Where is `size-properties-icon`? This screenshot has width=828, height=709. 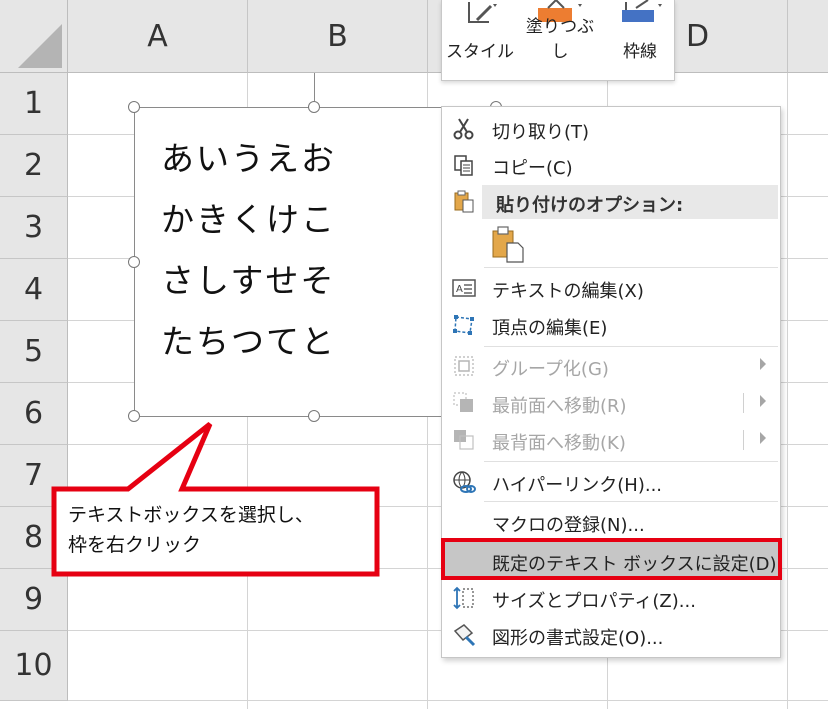
size-properties-icon is located at coordinates (463, 598).